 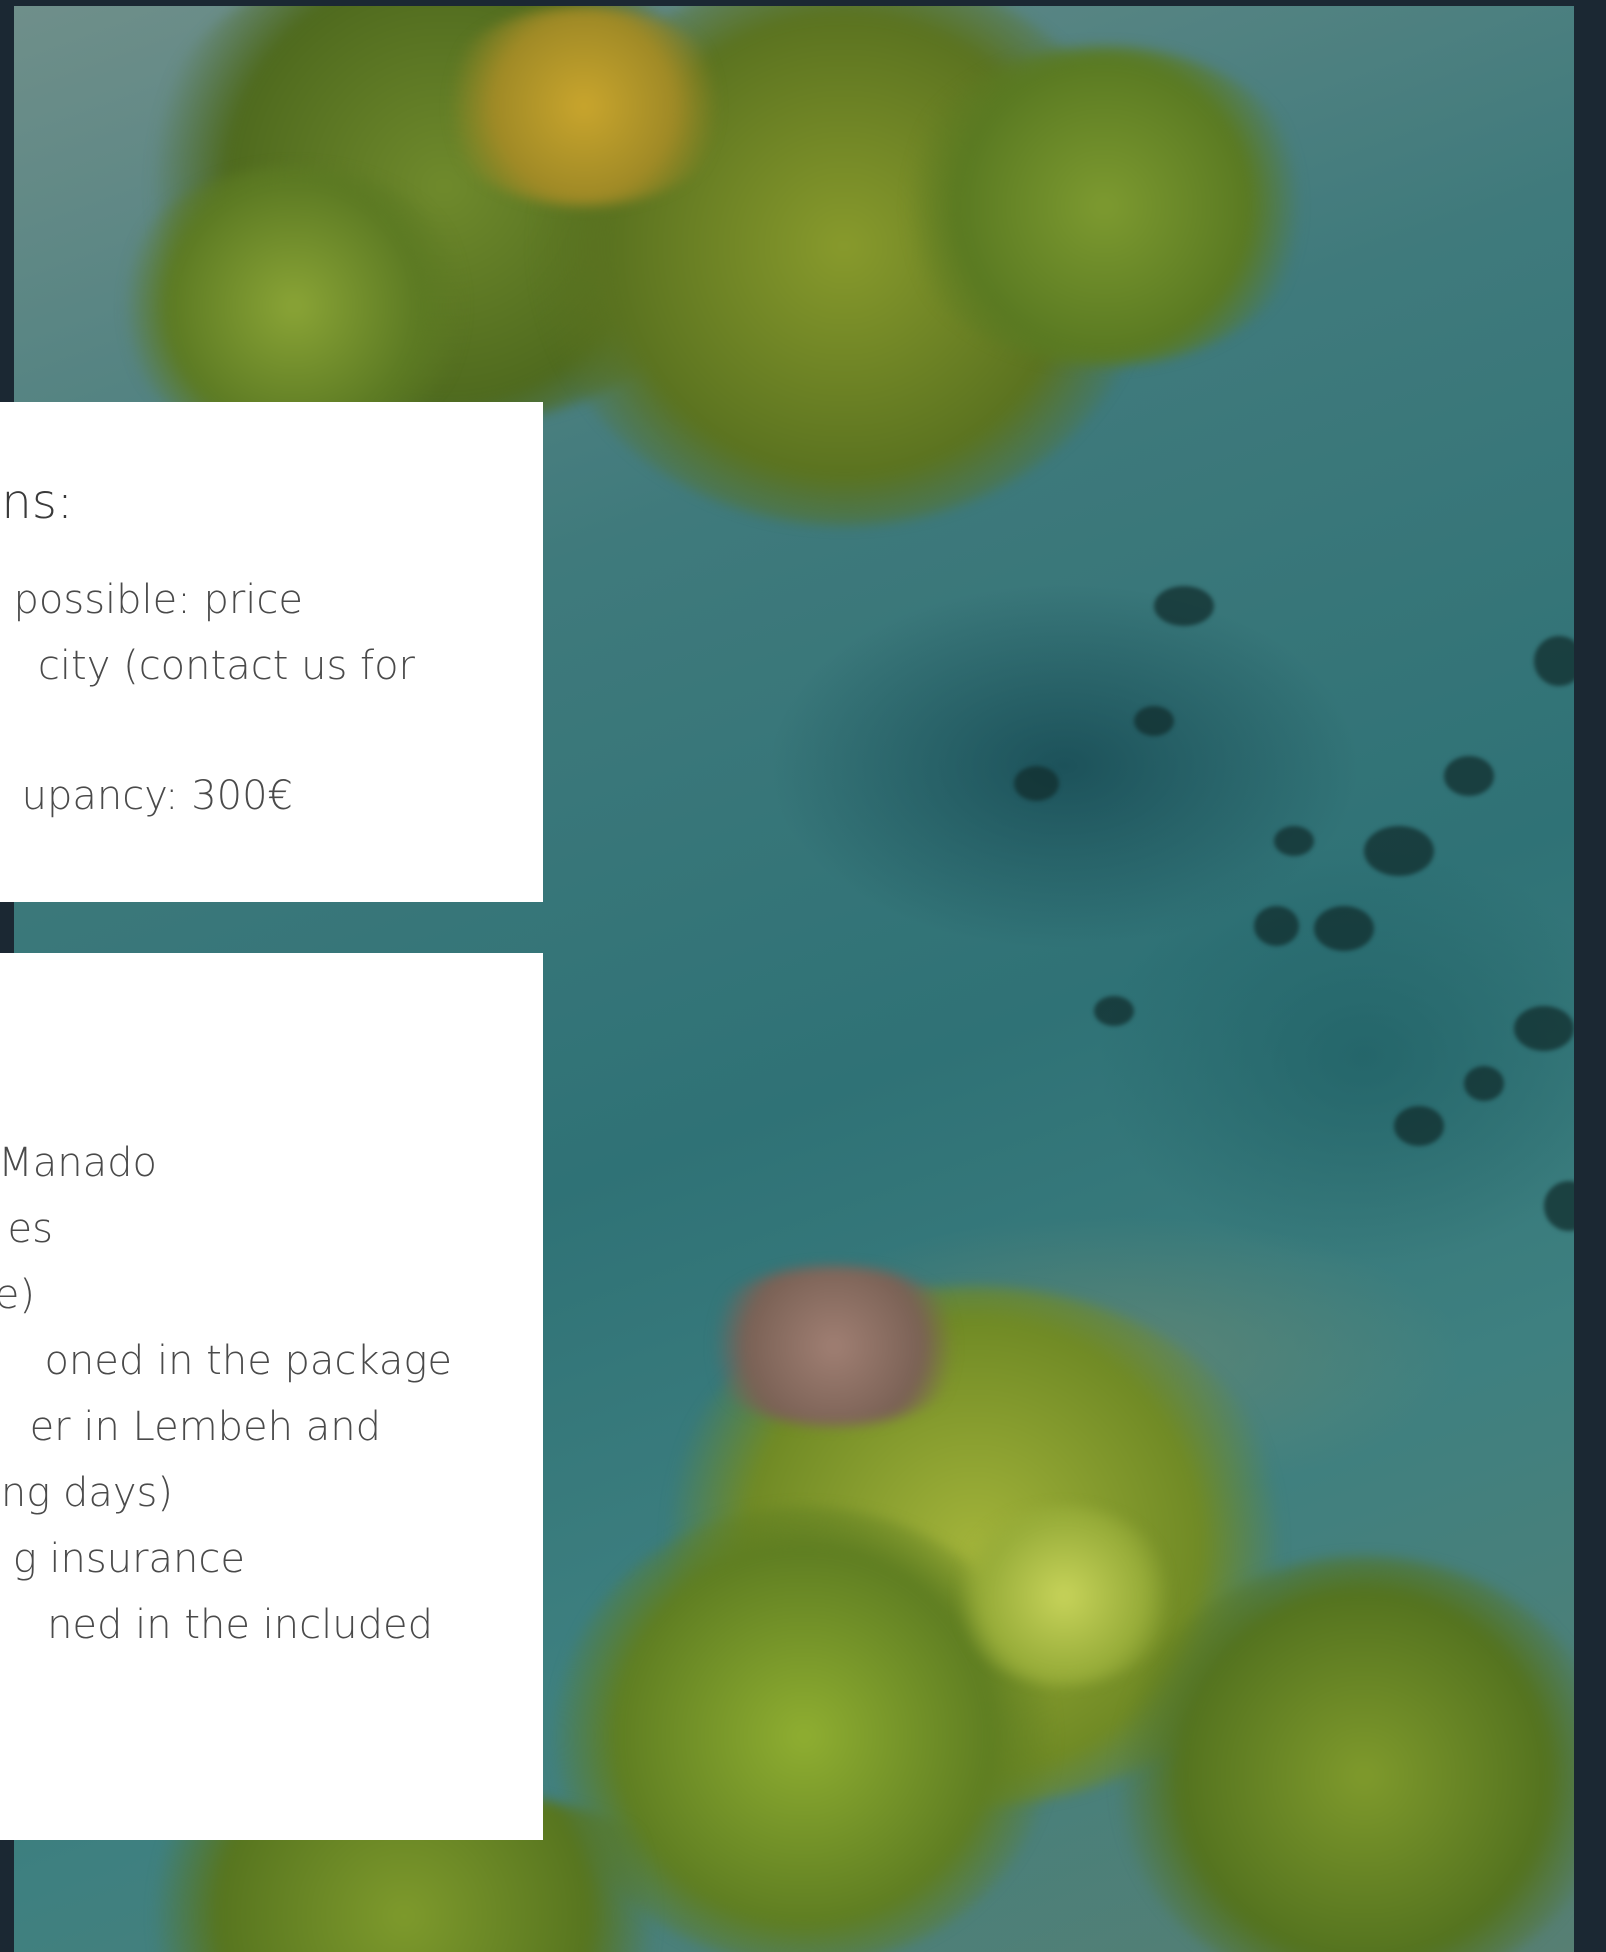 What do you see at coordinates (37, 502) in the screenshot?
I see `options-heading: ns:` at bounding box center [37, 502].